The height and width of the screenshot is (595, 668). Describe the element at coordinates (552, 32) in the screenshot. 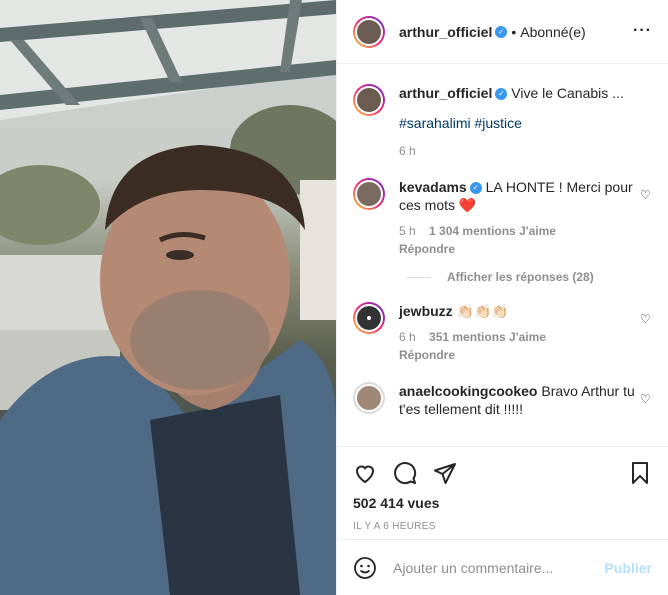

I see `follow-status-button: Abonné(e)` at that location.